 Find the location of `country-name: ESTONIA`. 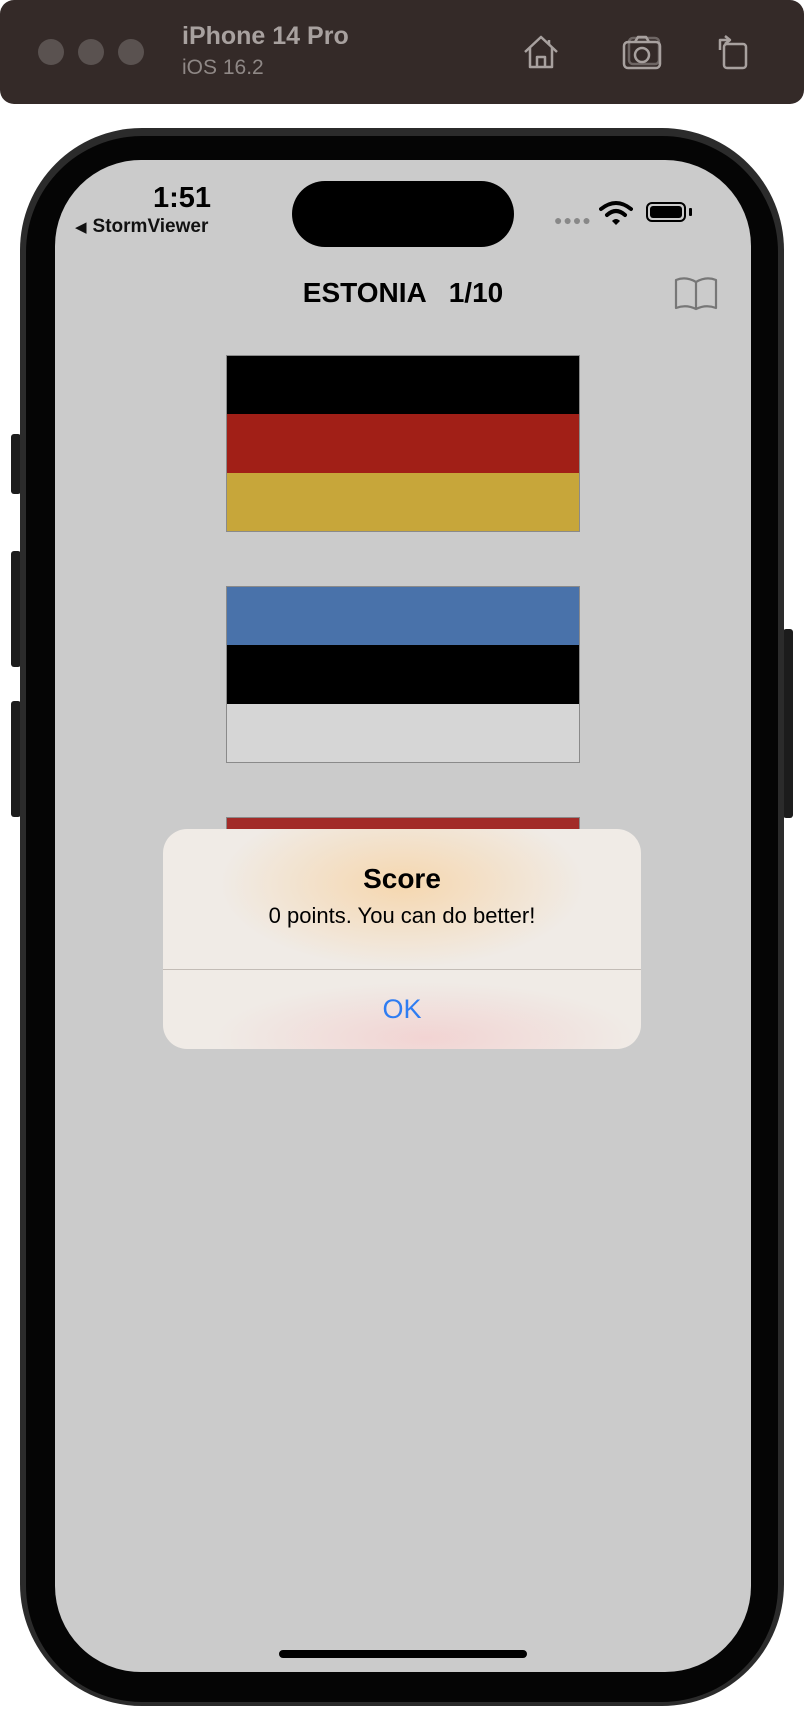

country-name: ESTONIA is located at coordinates (364, 292).